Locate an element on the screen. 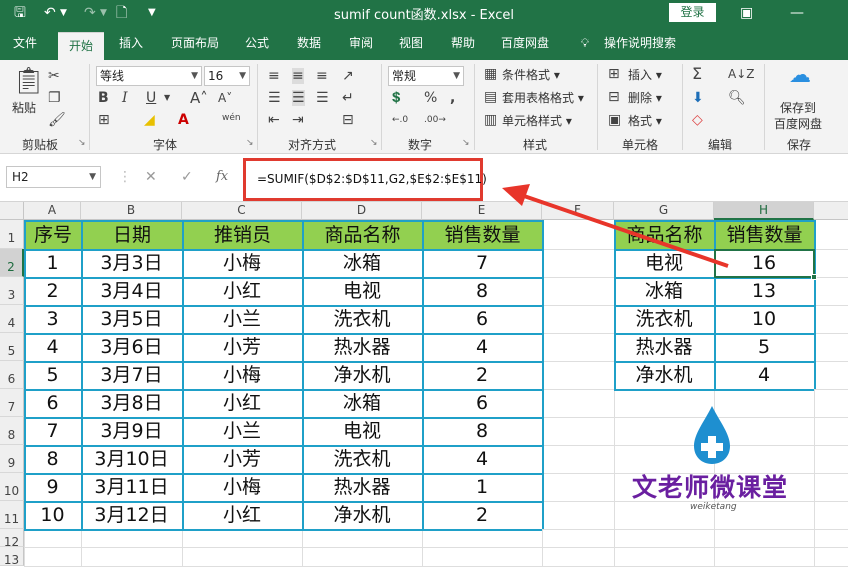 The width and height of the screenshot is (848, 574). watermark-subtitle: weiketang is located at coordinates (713, 507).